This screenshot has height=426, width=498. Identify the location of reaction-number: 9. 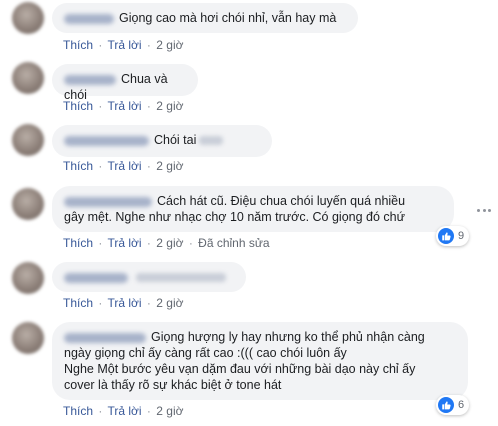
(461, 236).